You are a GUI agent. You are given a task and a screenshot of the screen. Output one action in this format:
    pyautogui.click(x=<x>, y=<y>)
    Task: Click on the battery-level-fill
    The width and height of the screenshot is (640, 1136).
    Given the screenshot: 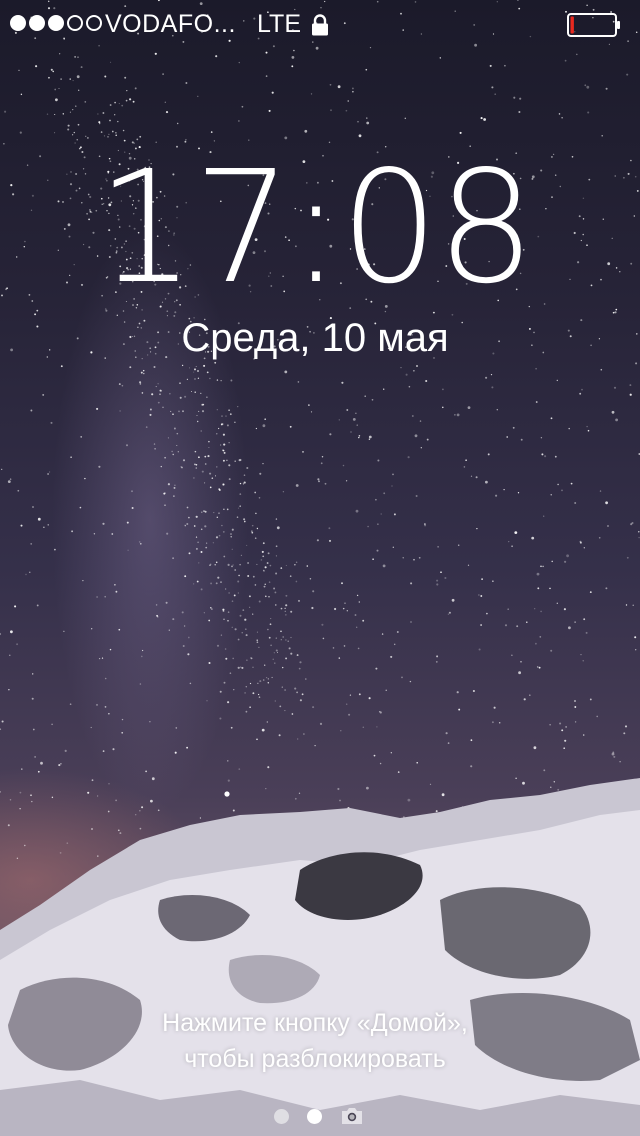 What is the action you would take?
    pyautogui.click(x=572, y=25)
    